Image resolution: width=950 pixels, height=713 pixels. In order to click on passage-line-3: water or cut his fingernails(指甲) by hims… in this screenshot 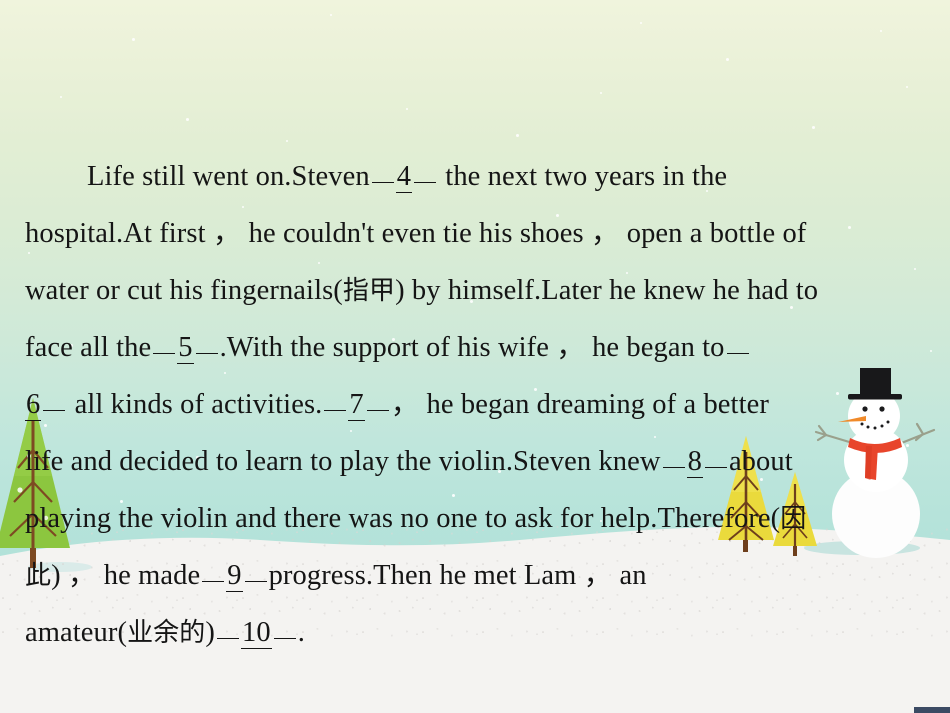, I will do `click(422, 290)`.